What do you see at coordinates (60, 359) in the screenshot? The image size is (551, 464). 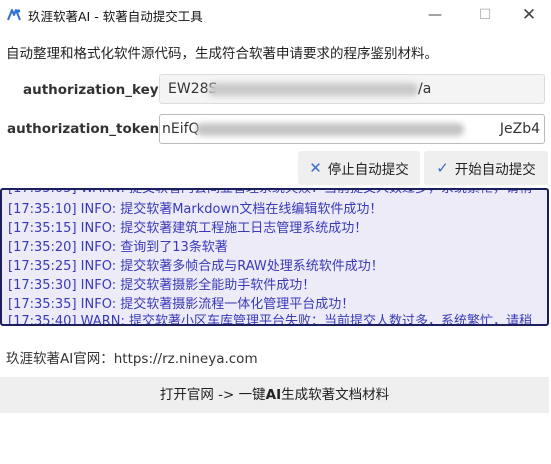 I see `site-label: 玖涯软著AI官网：` at bounding box center [60, 359].